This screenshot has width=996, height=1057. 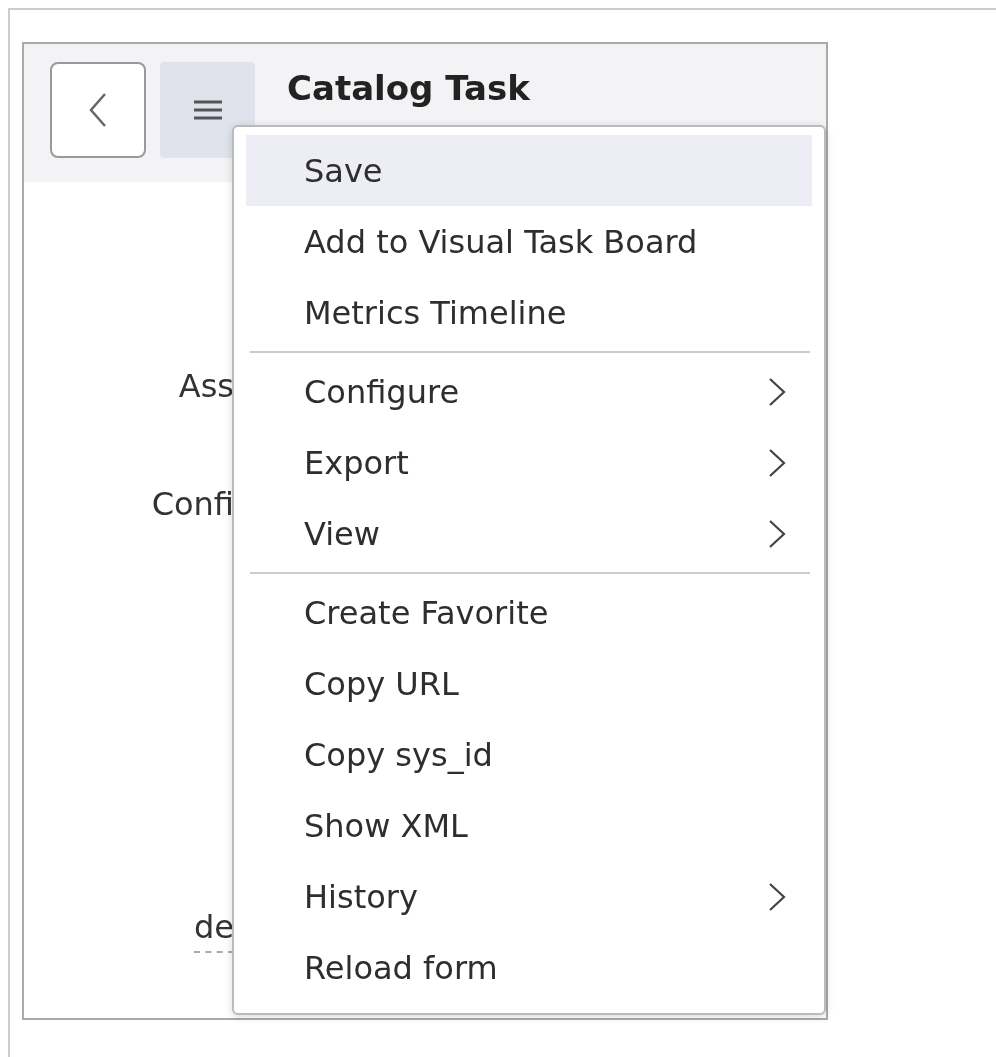 What do you see at coordinates (529, 462) in the screenshot?
I see `menu-item: Export` at bounding box center [529, 462].